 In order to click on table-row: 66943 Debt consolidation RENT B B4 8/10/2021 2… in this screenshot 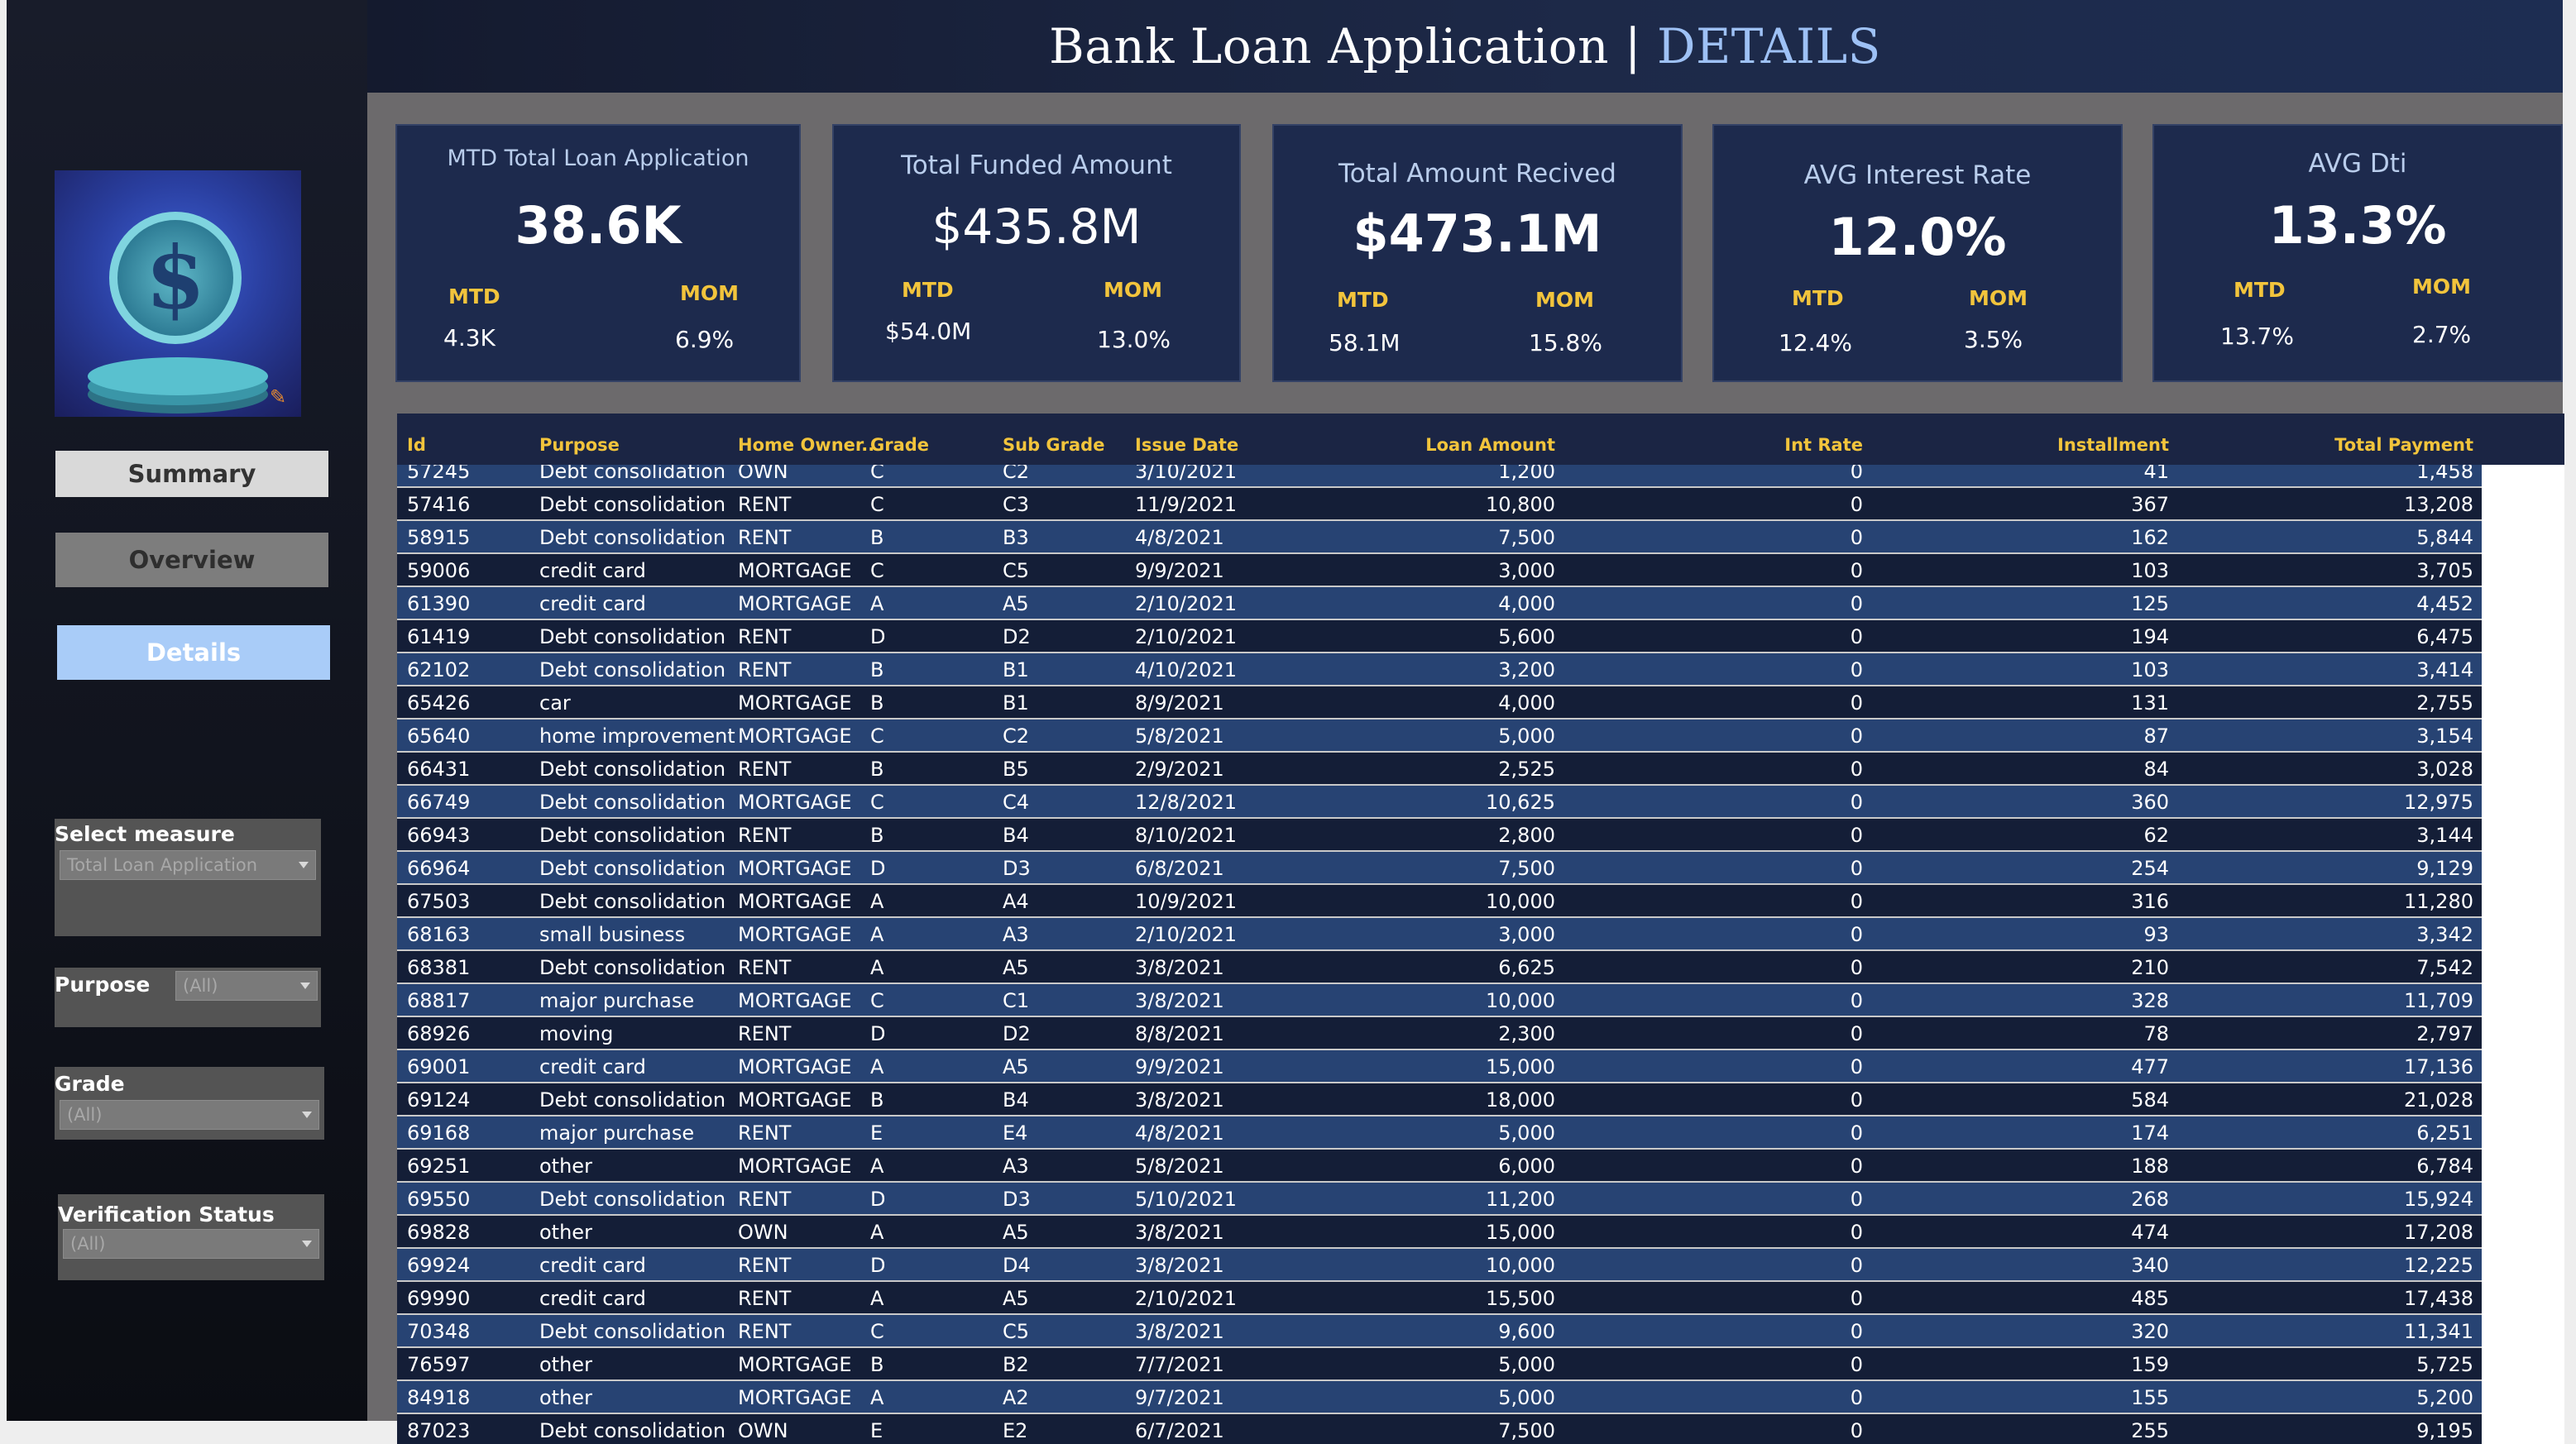, I will do `click(1439, 835)`.